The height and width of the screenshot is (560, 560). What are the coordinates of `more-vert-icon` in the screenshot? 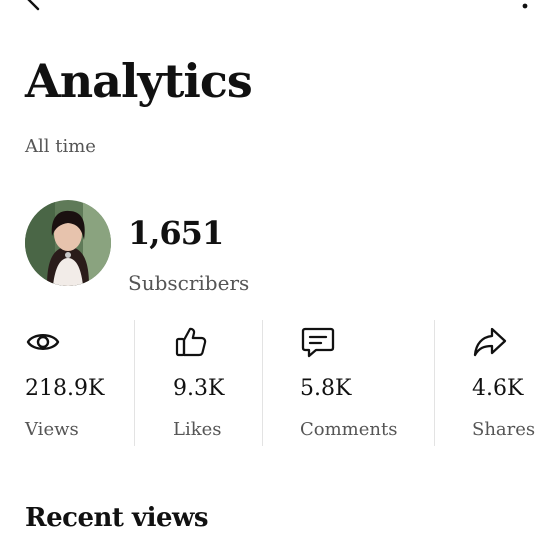 It's located at (525, 6).